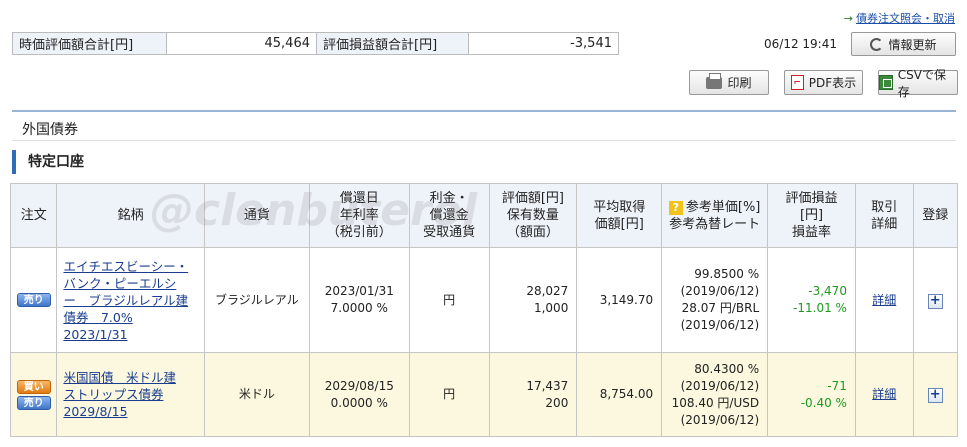 This screenshot has width=967, height=447. I want to click on account-title: 特定口座, so click(48, 162).